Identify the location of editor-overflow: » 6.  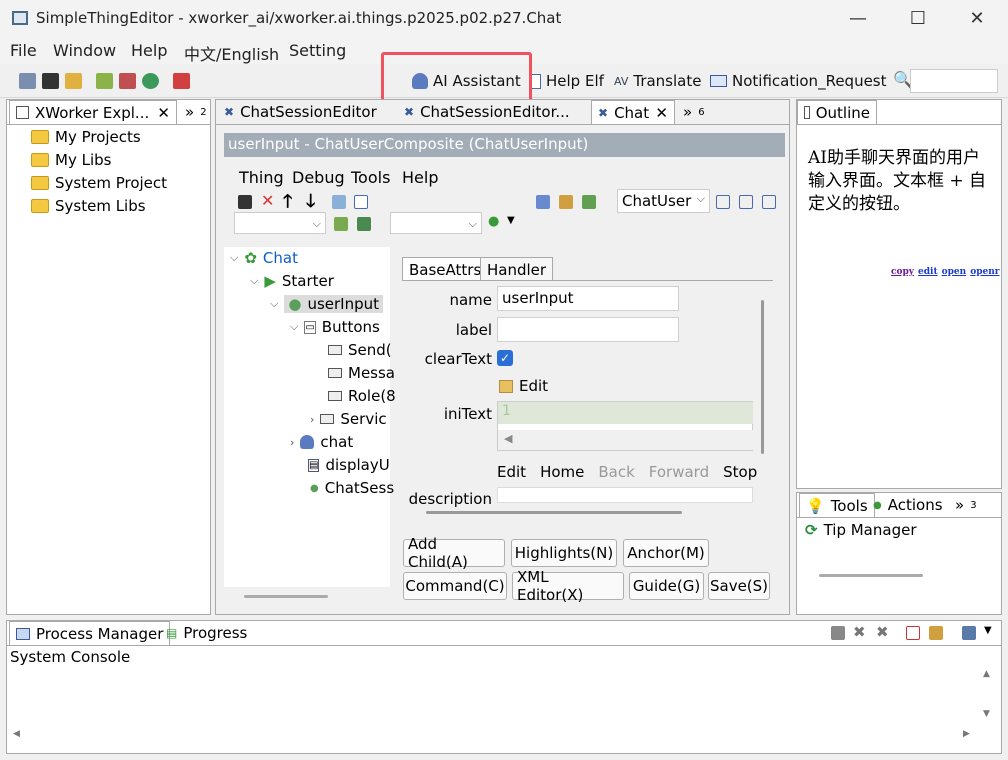
(694, 112).